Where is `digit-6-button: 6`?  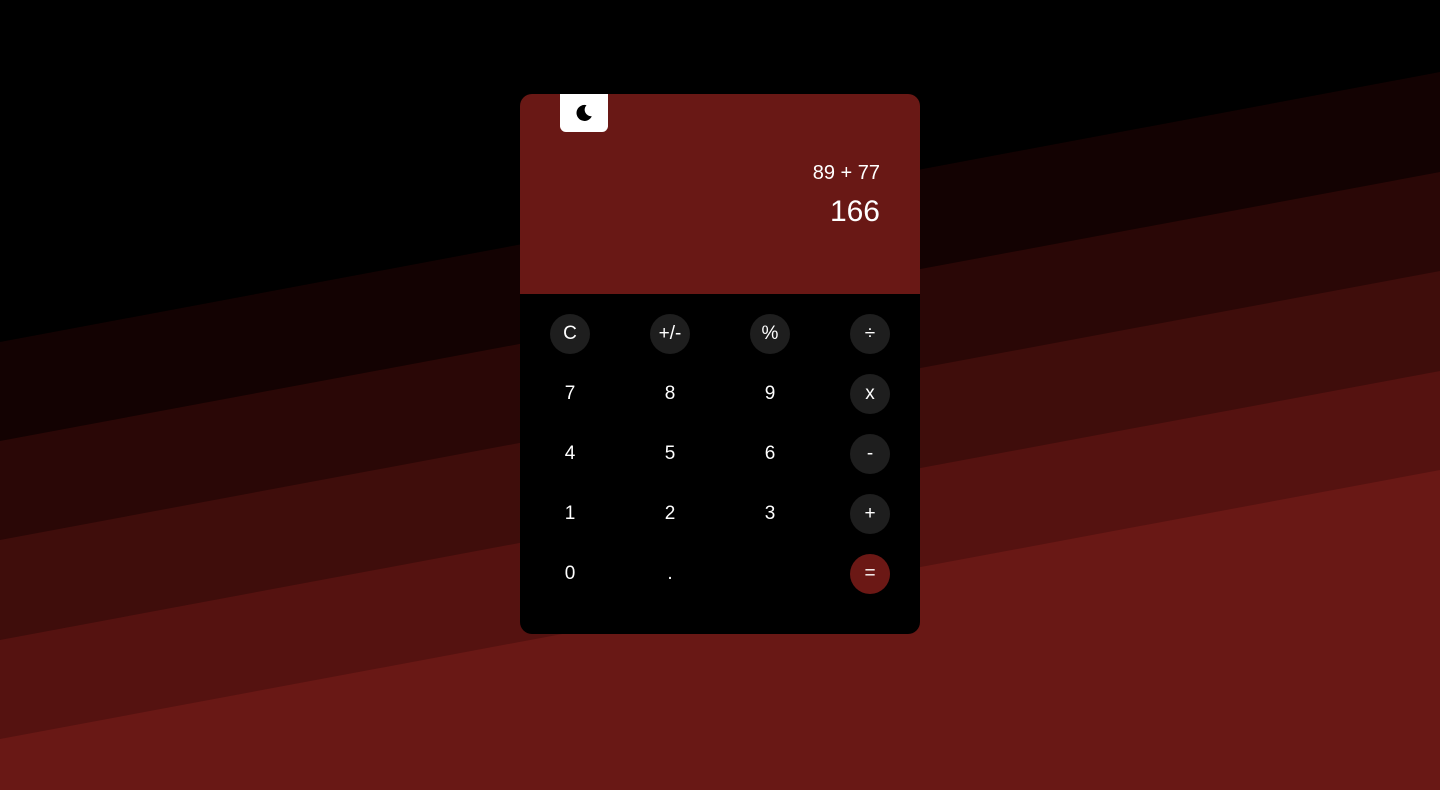
digit-6-button: 6 is located at coordinates (770, 454).